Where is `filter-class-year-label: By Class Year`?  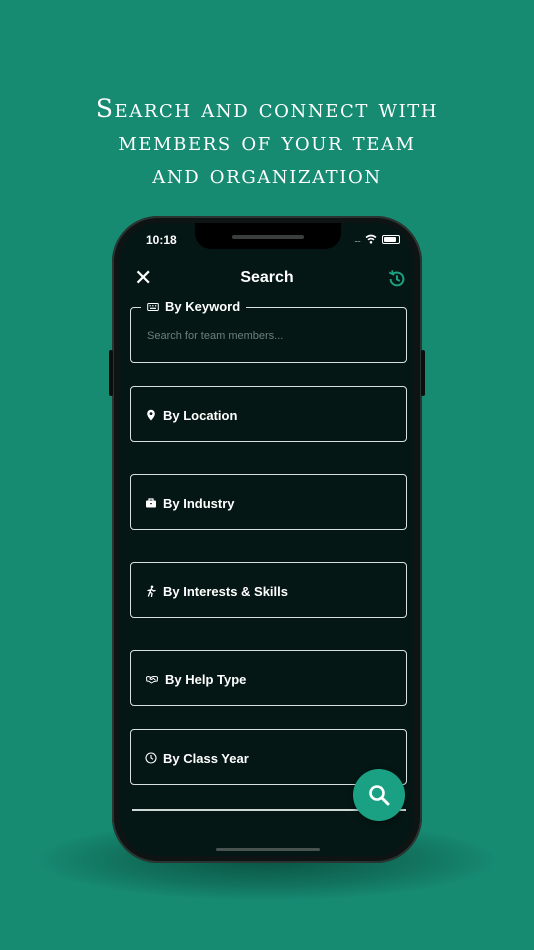
filter-class-year-label: By Class Year is located at coordinates (206, 758).